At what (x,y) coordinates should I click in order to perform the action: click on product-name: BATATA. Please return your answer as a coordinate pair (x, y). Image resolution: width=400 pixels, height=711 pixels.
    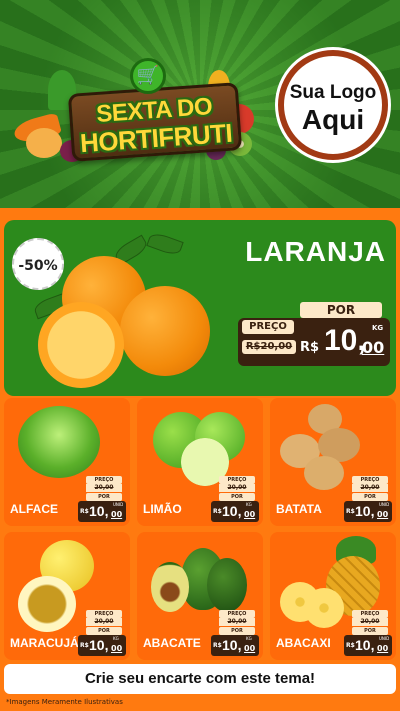
    Looking at the image, I should click on (299, 509).